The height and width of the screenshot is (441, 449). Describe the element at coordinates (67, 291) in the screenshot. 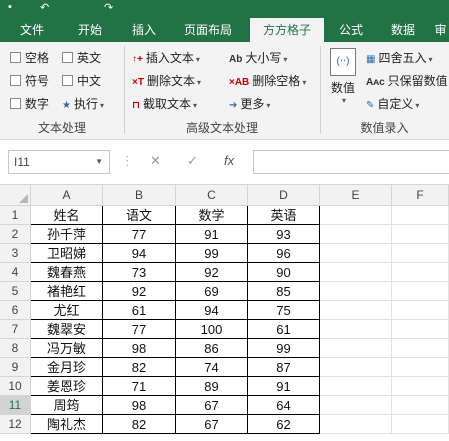

I see `cell-a5: 褚艳红` at that location.